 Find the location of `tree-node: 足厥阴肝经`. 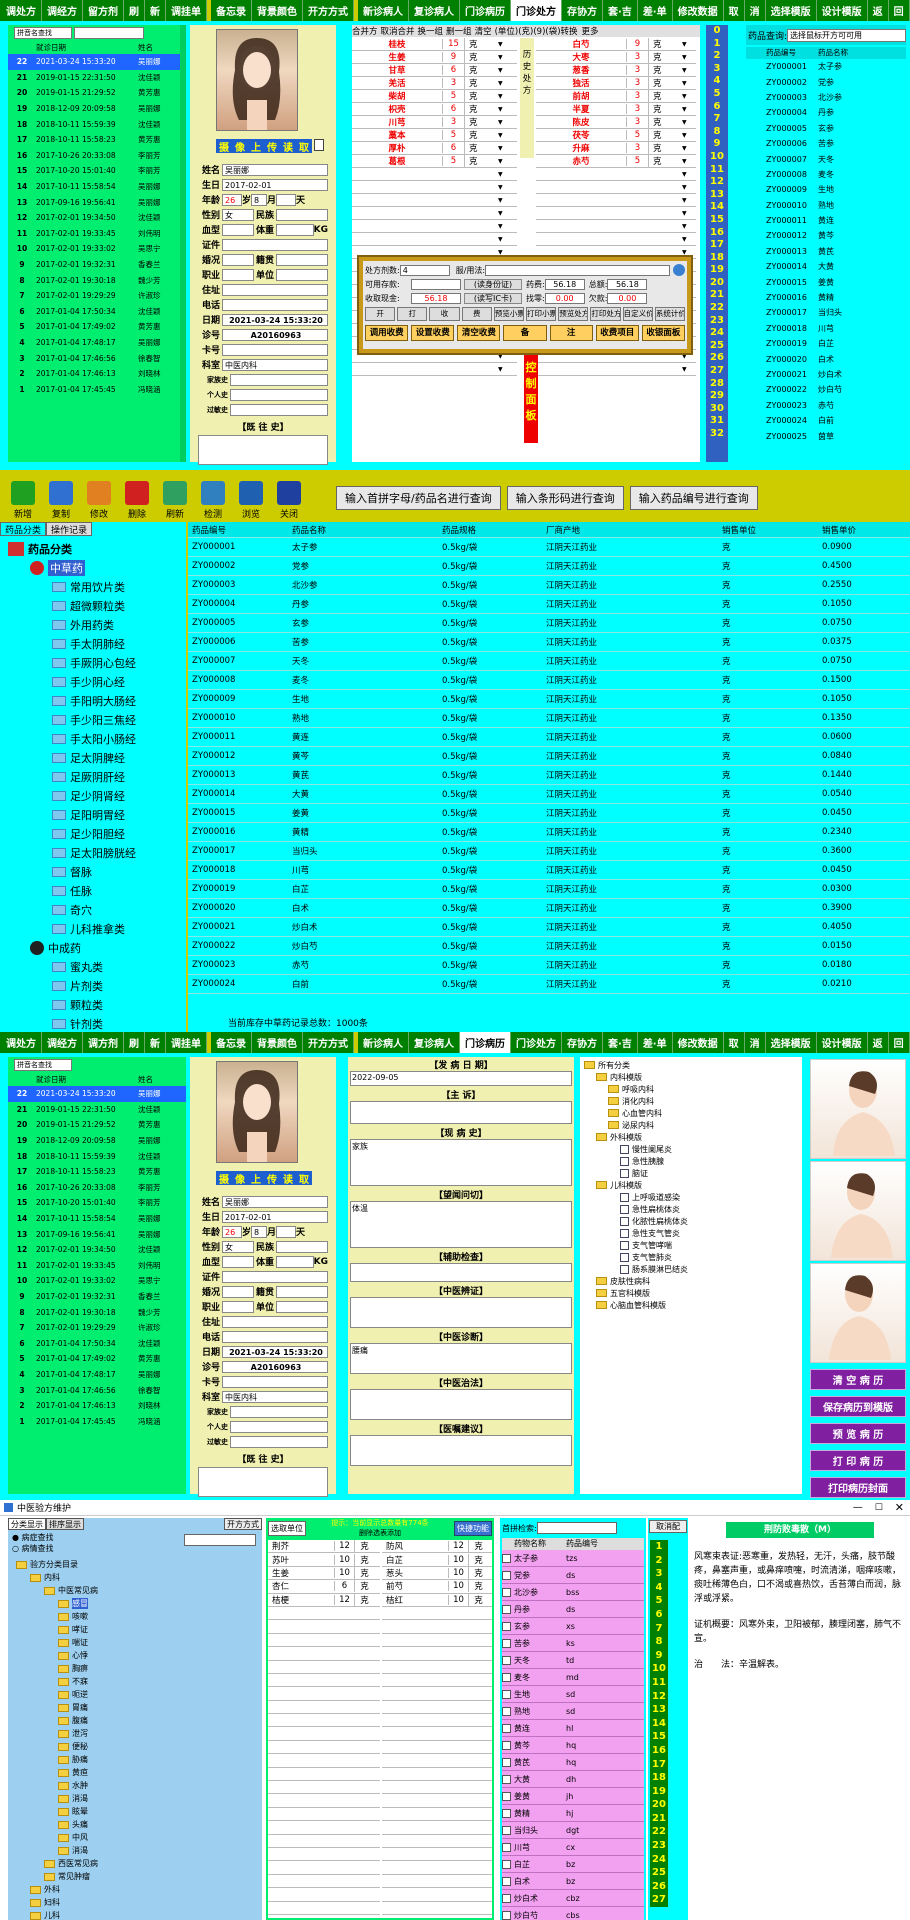

tree-node: 足厥阴肝经 is located at coordinates (97, 776).